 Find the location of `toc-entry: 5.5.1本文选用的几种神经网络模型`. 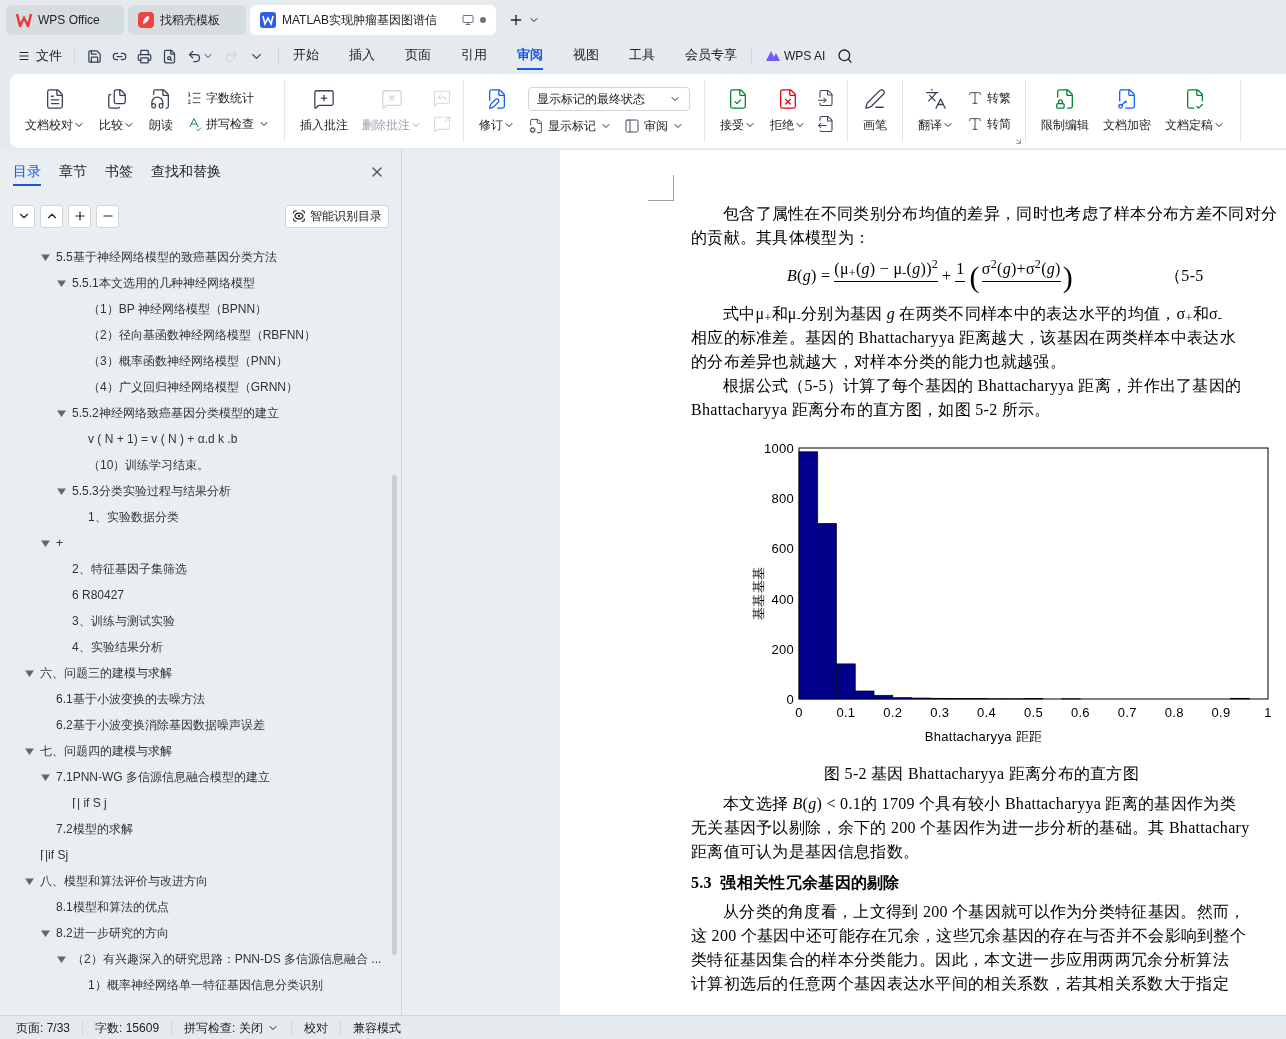

toc-entry: 5.5.1本文选用的几种神经网络模型 is located at coordinates (163, 283).